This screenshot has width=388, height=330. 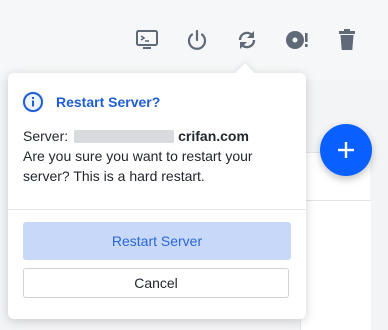 I want to click on restart-icon, so click(x=247, y=40).